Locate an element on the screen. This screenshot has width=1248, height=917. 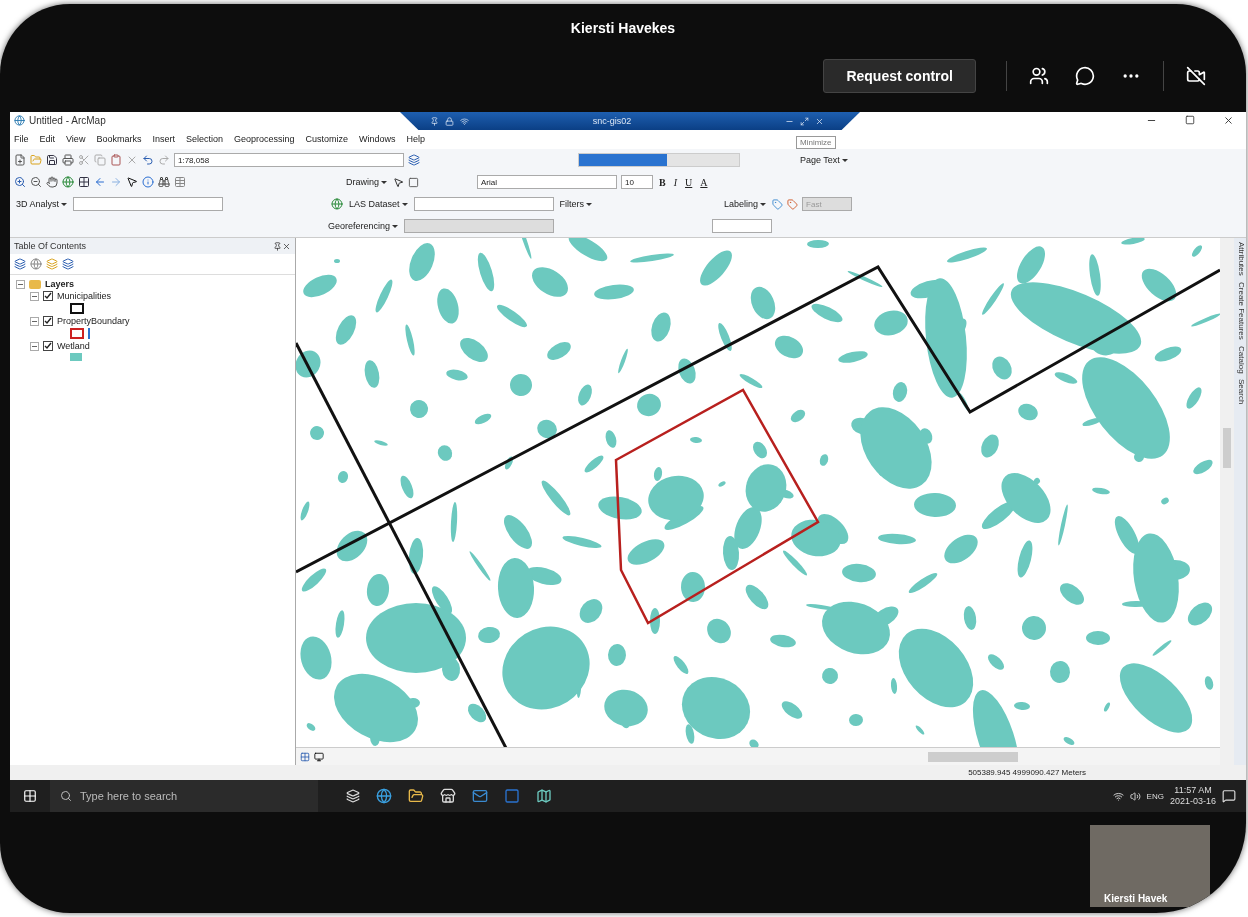
new-document-icon is located at coordinates (20, 160).